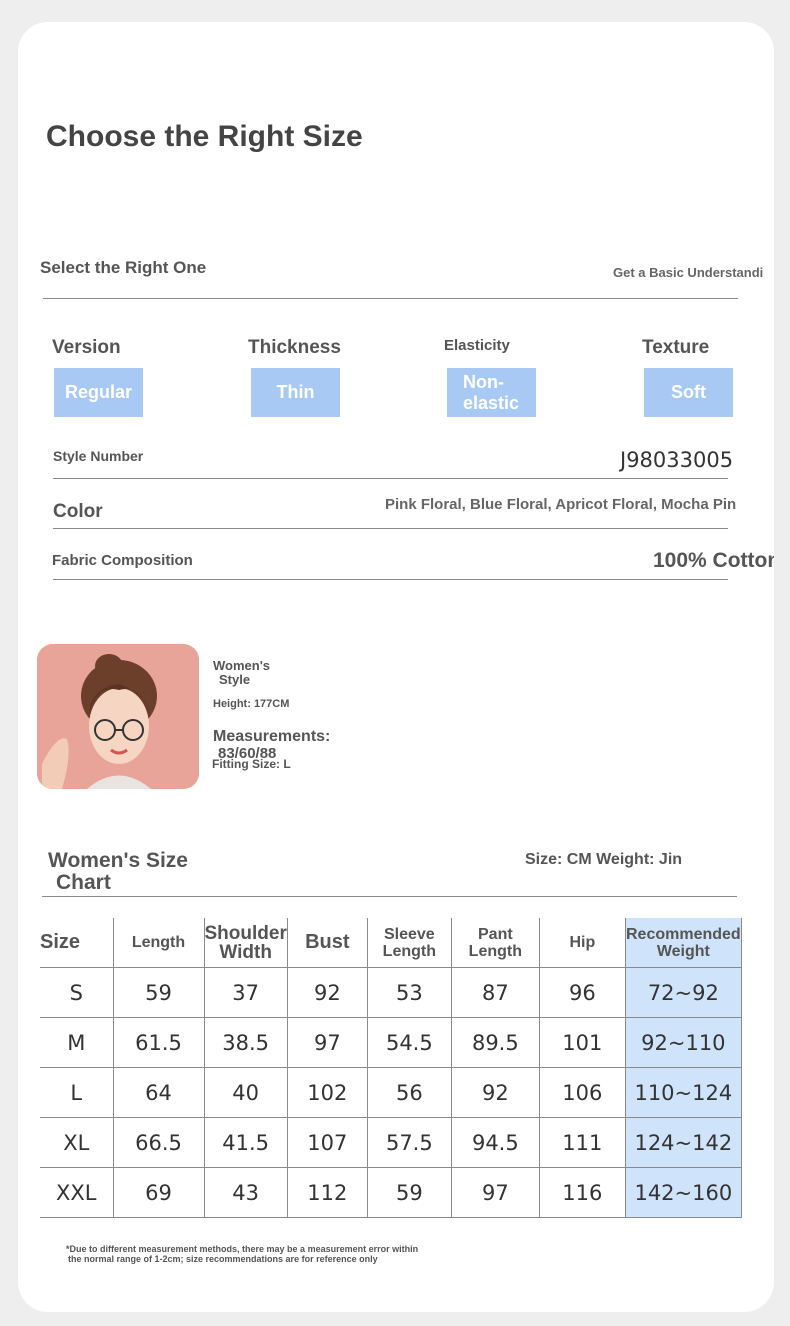 This screenshot has width=790, height=1326. I want to click on size-cell: S, so click(77, 992).